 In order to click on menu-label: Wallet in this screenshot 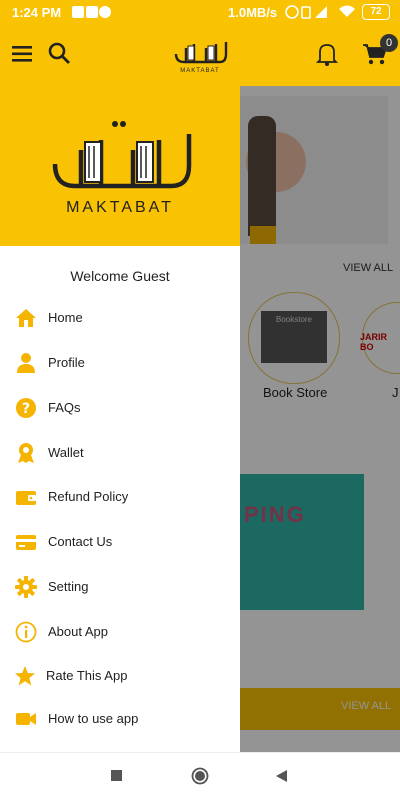, I will do `click(66, 452)`.